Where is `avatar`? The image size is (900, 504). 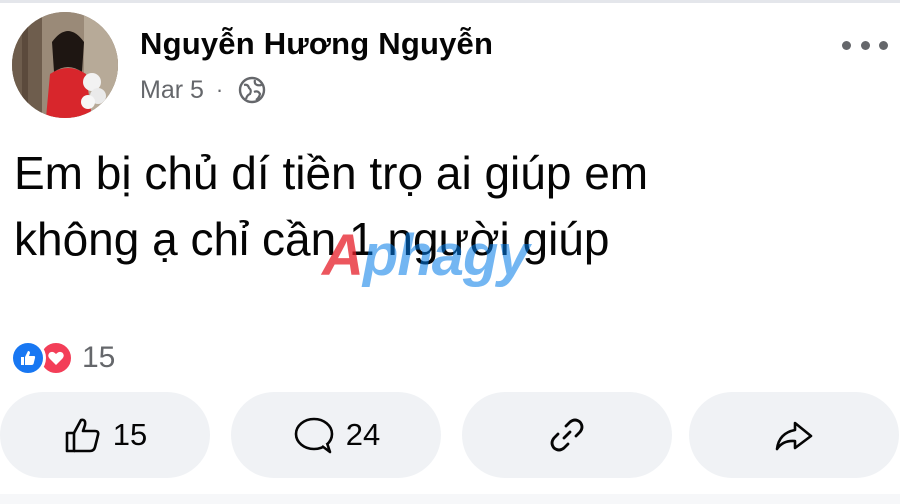
avatar is located at coordinates (65, 65).